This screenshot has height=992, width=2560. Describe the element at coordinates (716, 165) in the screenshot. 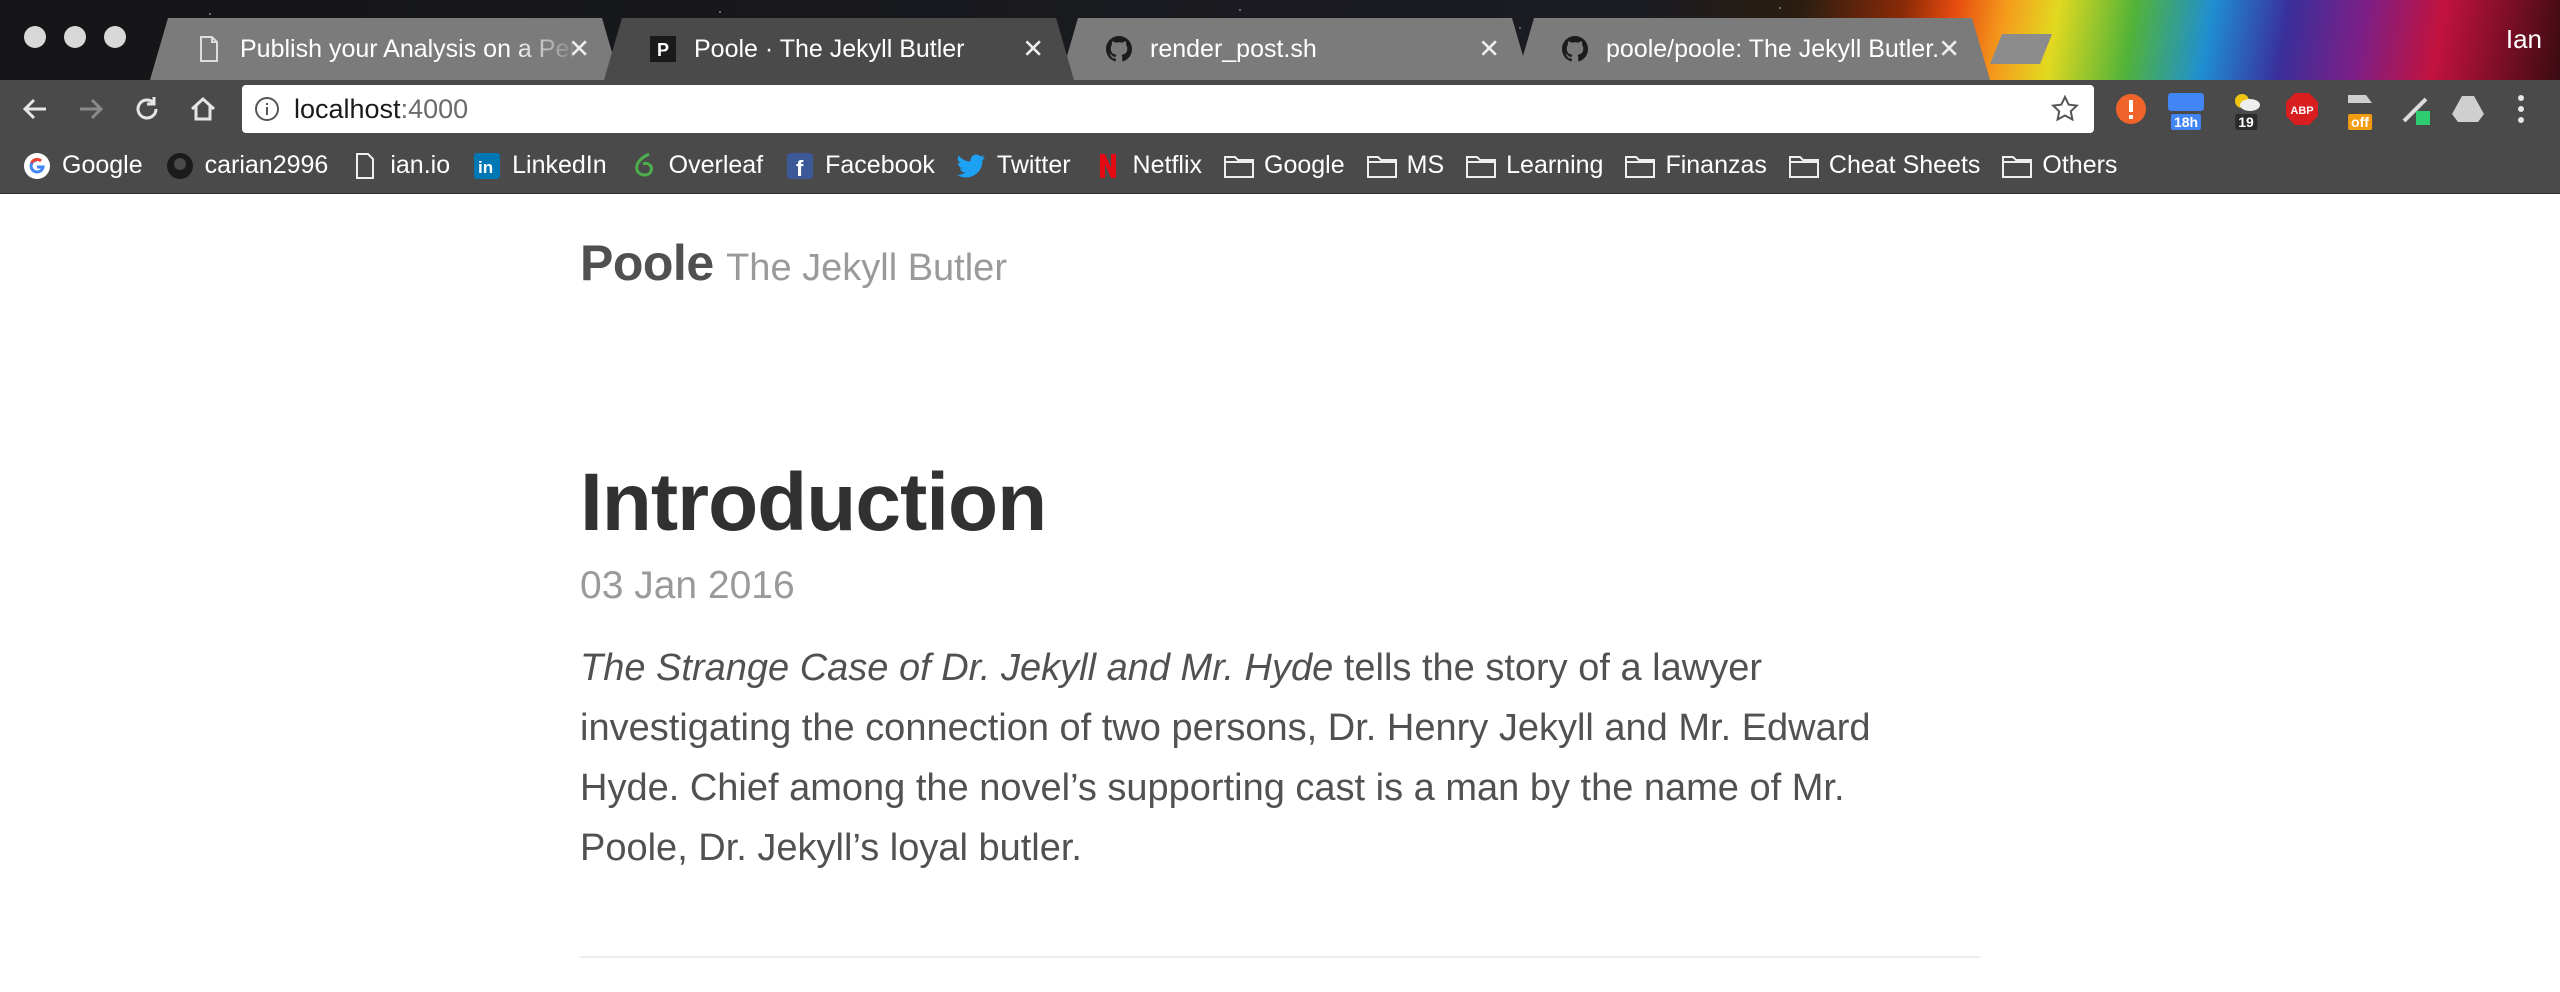

I see `bookmark-label: Overleaf` at that location.